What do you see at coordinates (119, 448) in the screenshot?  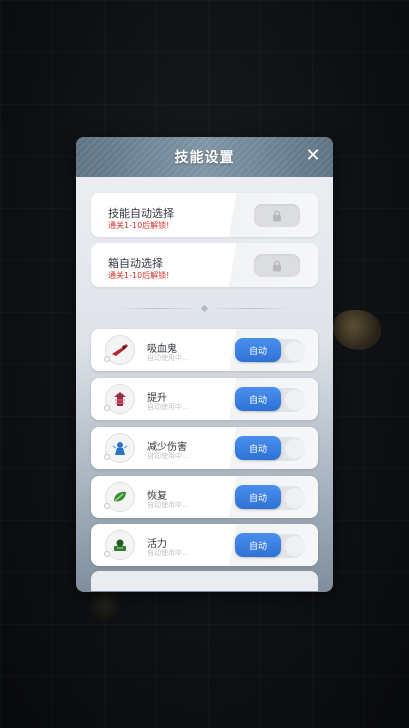 I see `damage-reduction-skill-icon` at bounding box center [119, 448].